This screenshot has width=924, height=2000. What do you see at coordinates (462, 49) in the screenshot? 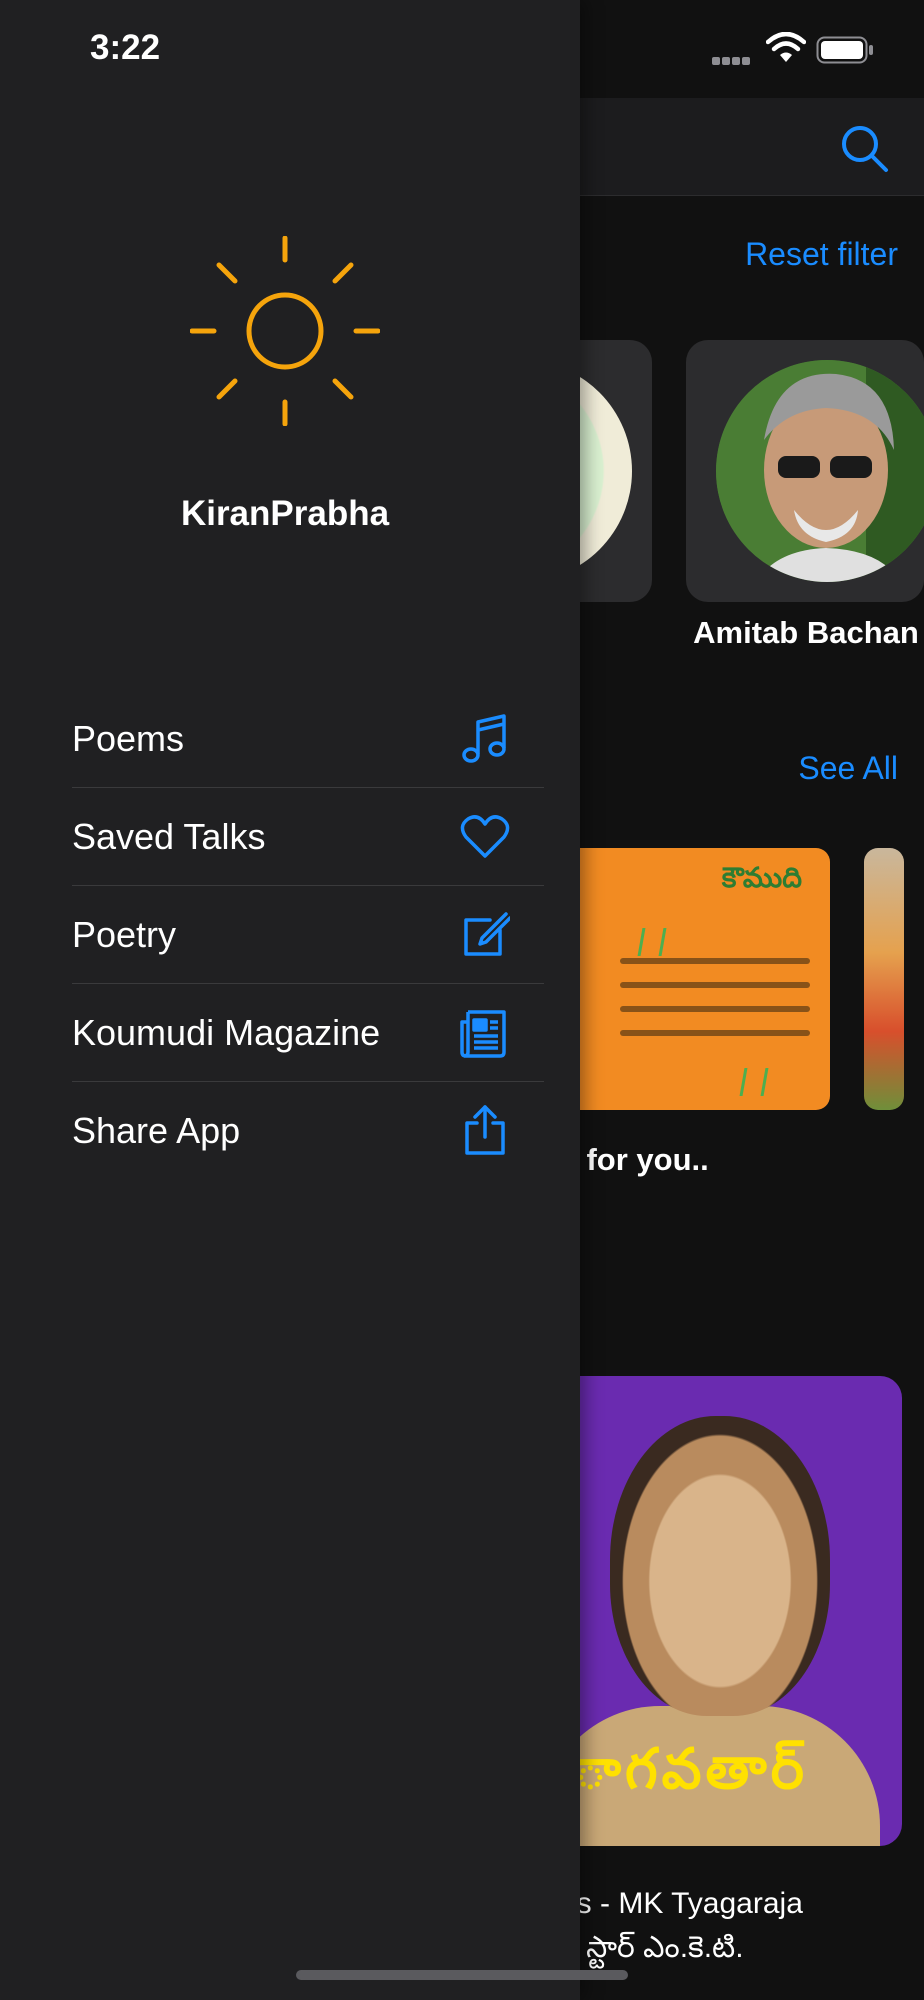
I see `status-bar: 3:22` at bounding box center [462, 49].